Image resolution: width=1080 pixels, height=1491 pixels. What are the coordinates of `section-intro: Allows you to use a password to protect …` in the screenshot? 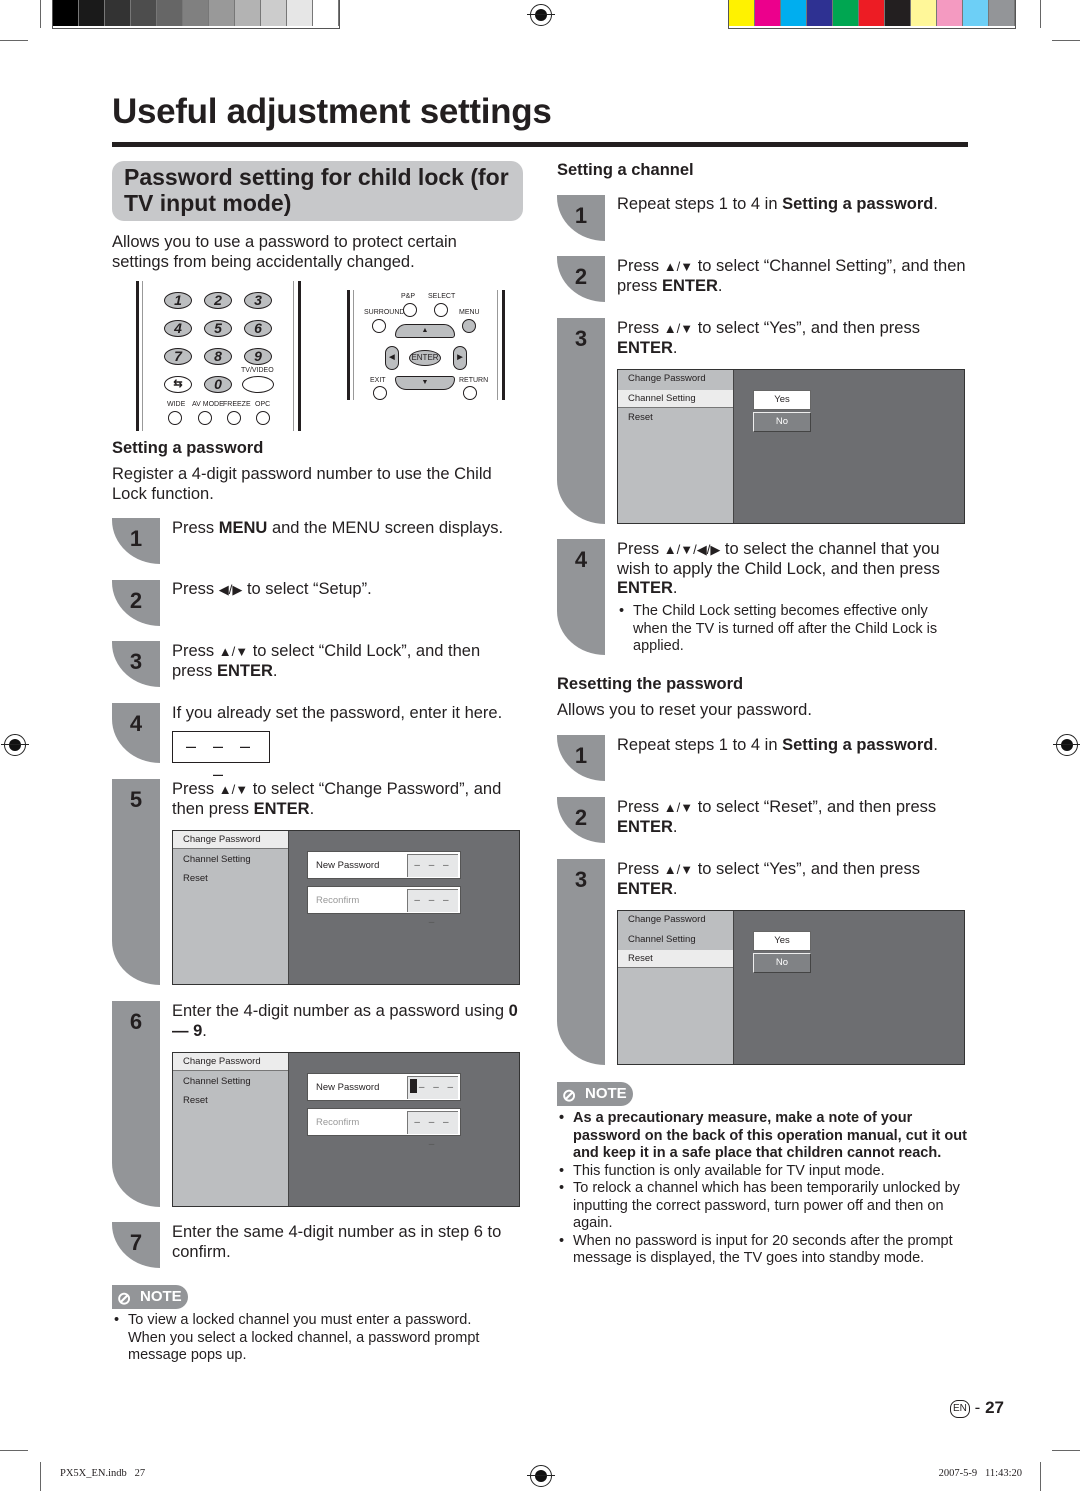 It's located at (284, 252).